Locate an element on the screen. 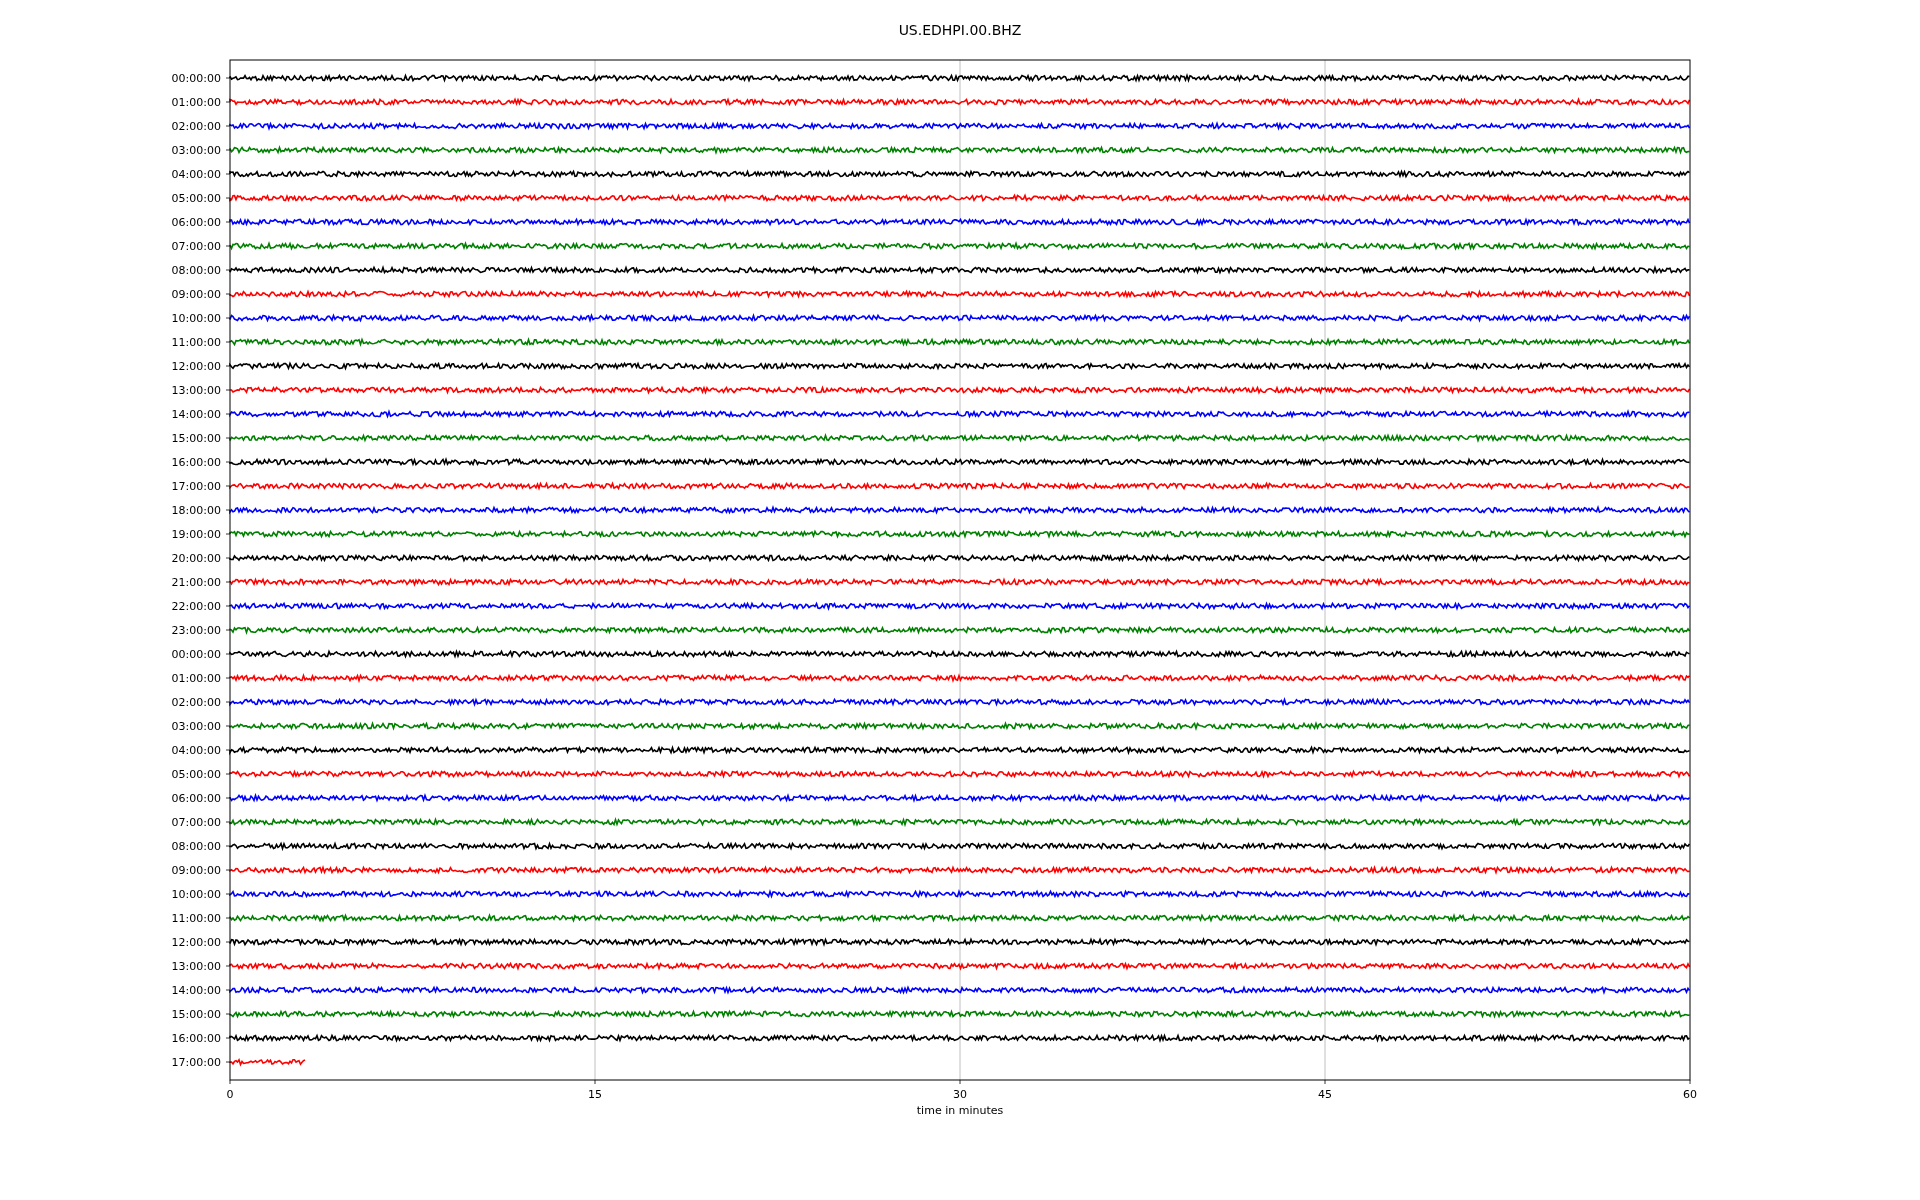 This screenshot has width=1920, height=1200. tick-label: 45 is located at coordinates (1325, 1094).